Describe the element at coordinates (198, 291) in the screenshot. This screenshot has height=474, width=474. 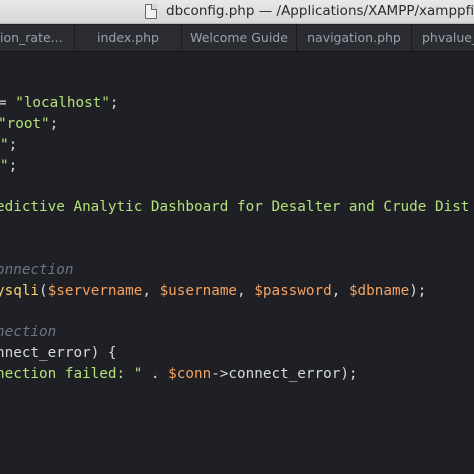
I see `code-variable: $username` at that location.